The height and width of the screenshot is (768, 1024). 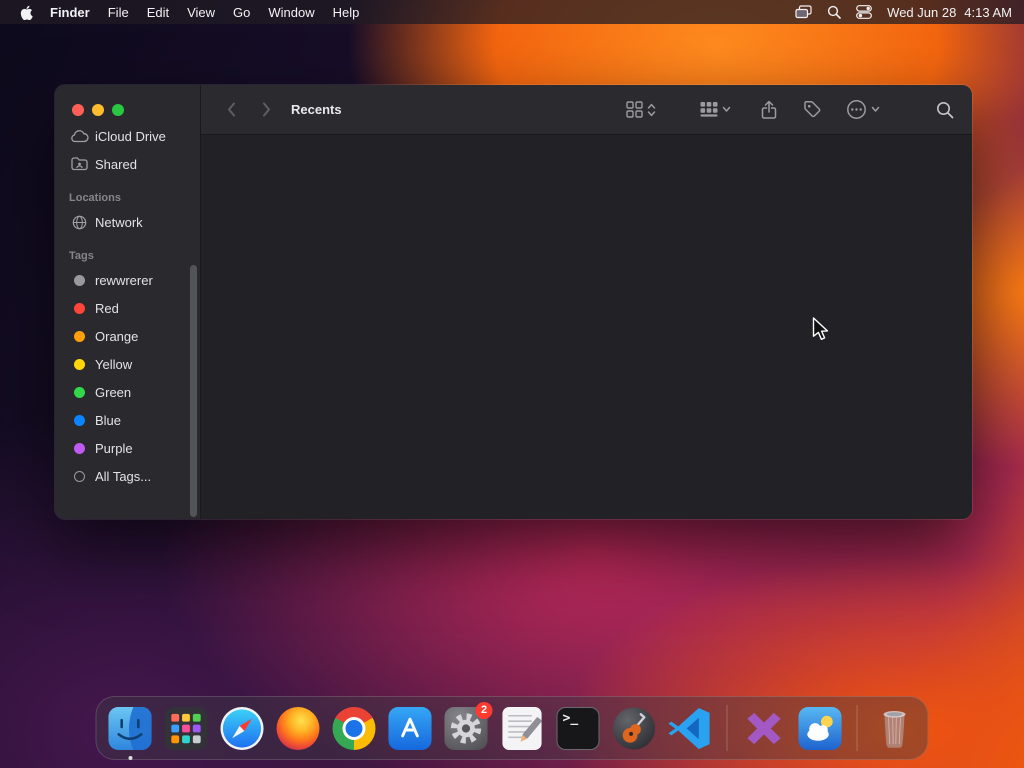 I want to click on terminal-glyph: >_, so click(x=570, y=718).